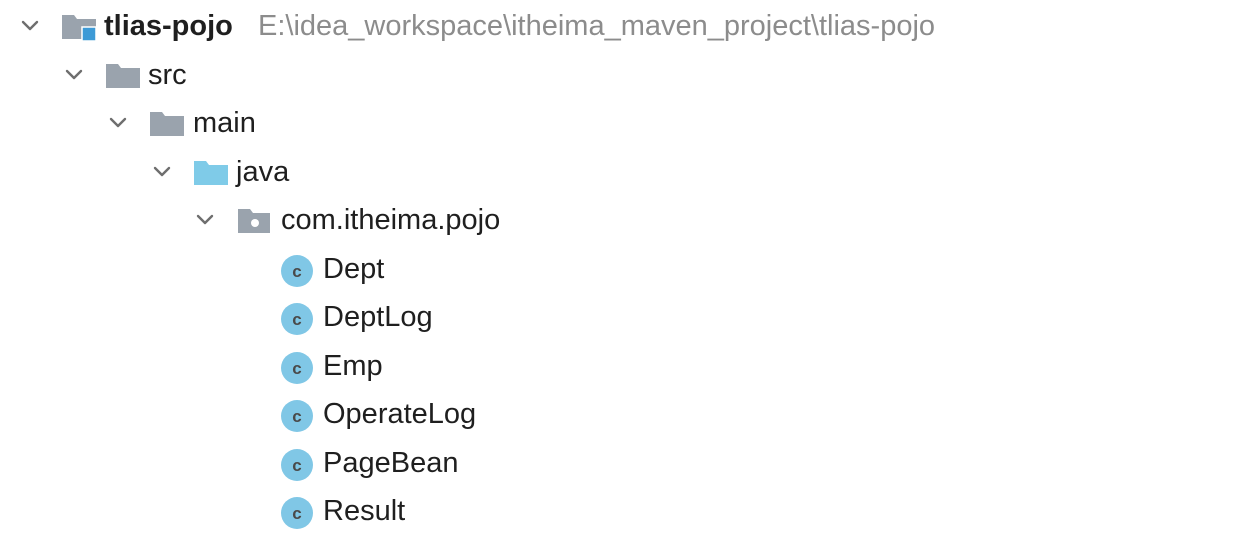 The height and width of the screenshot is (545, 1254). Describe the element at coordinates (400, 414) in the screenshot. I see `tree-node-label: OperateLog` at that location.